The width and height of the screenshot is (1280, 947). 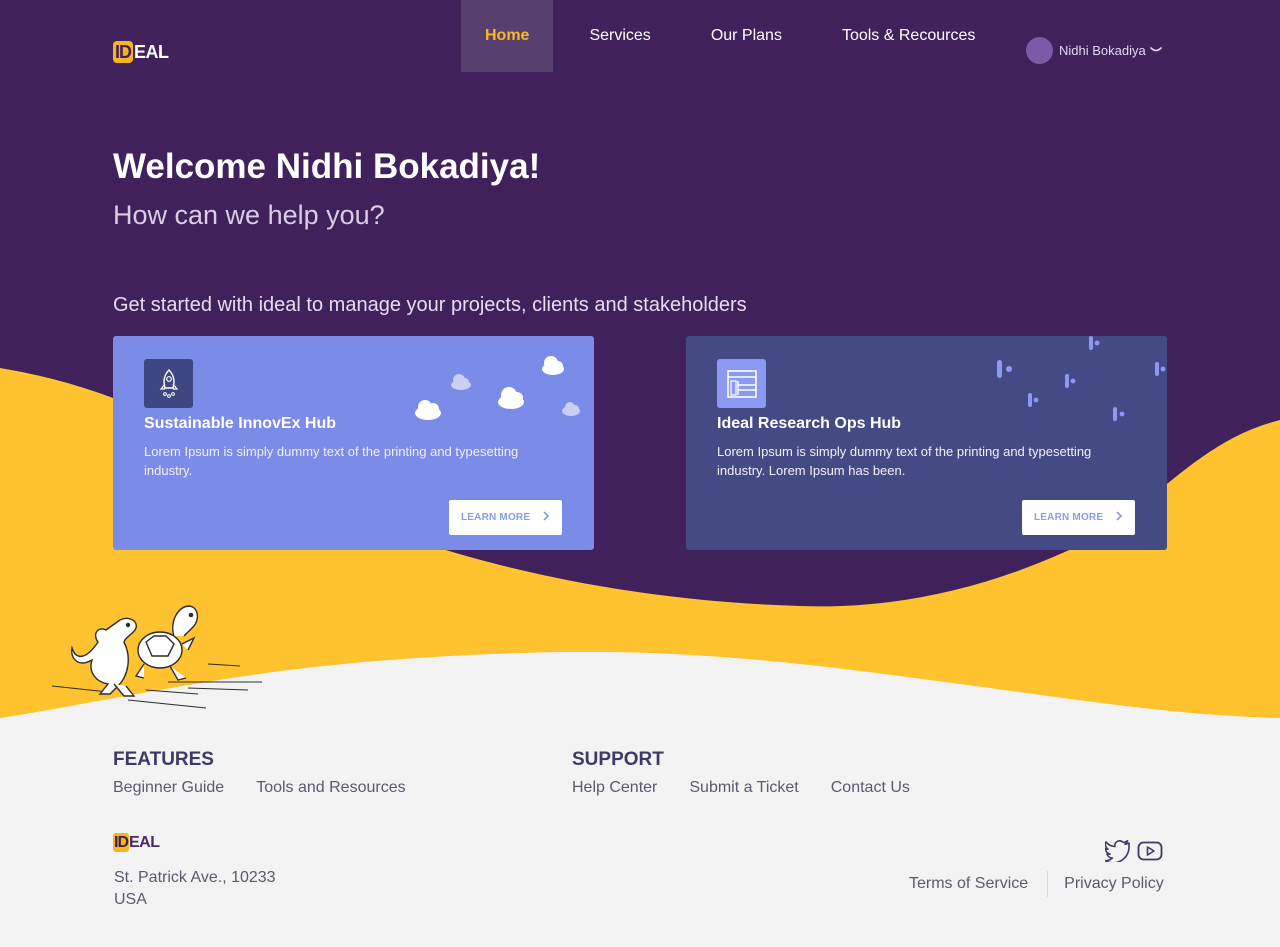 I want to click on card-title: Sustainable InnovEx Hub, so click(x=240, y=423).